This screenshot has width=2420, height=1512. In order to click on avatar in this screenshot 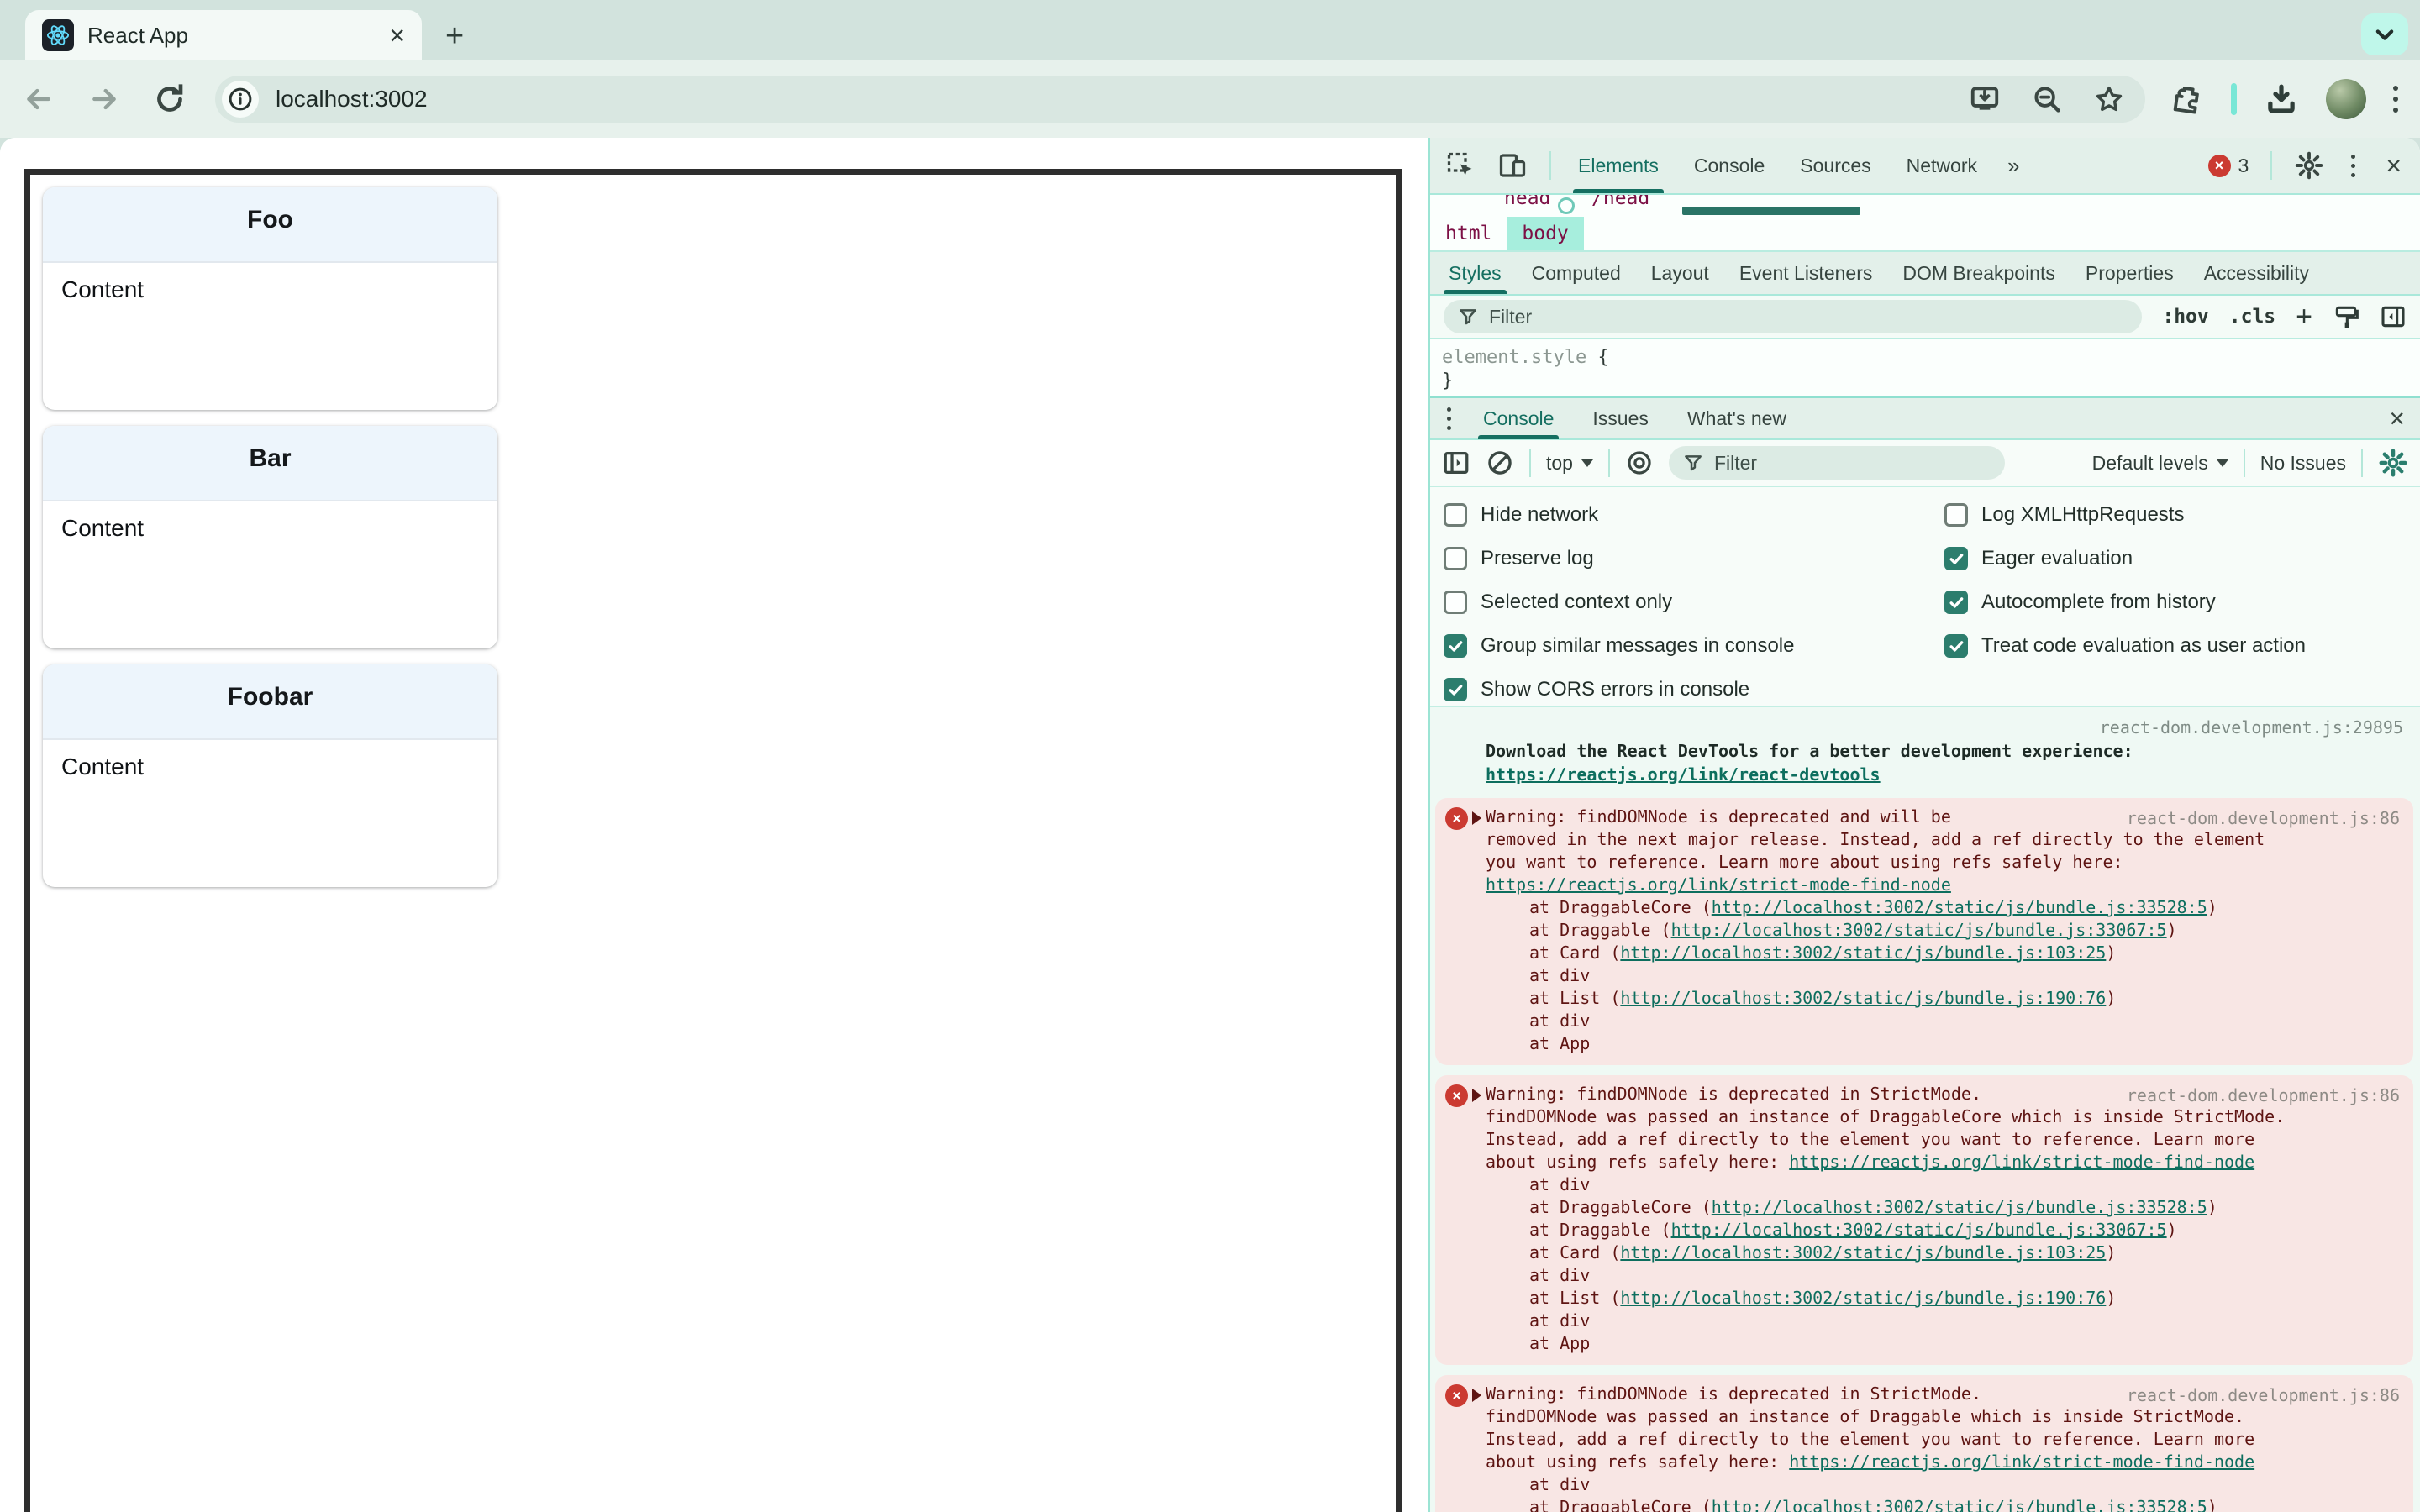, I will do `click(2346, 99)`.